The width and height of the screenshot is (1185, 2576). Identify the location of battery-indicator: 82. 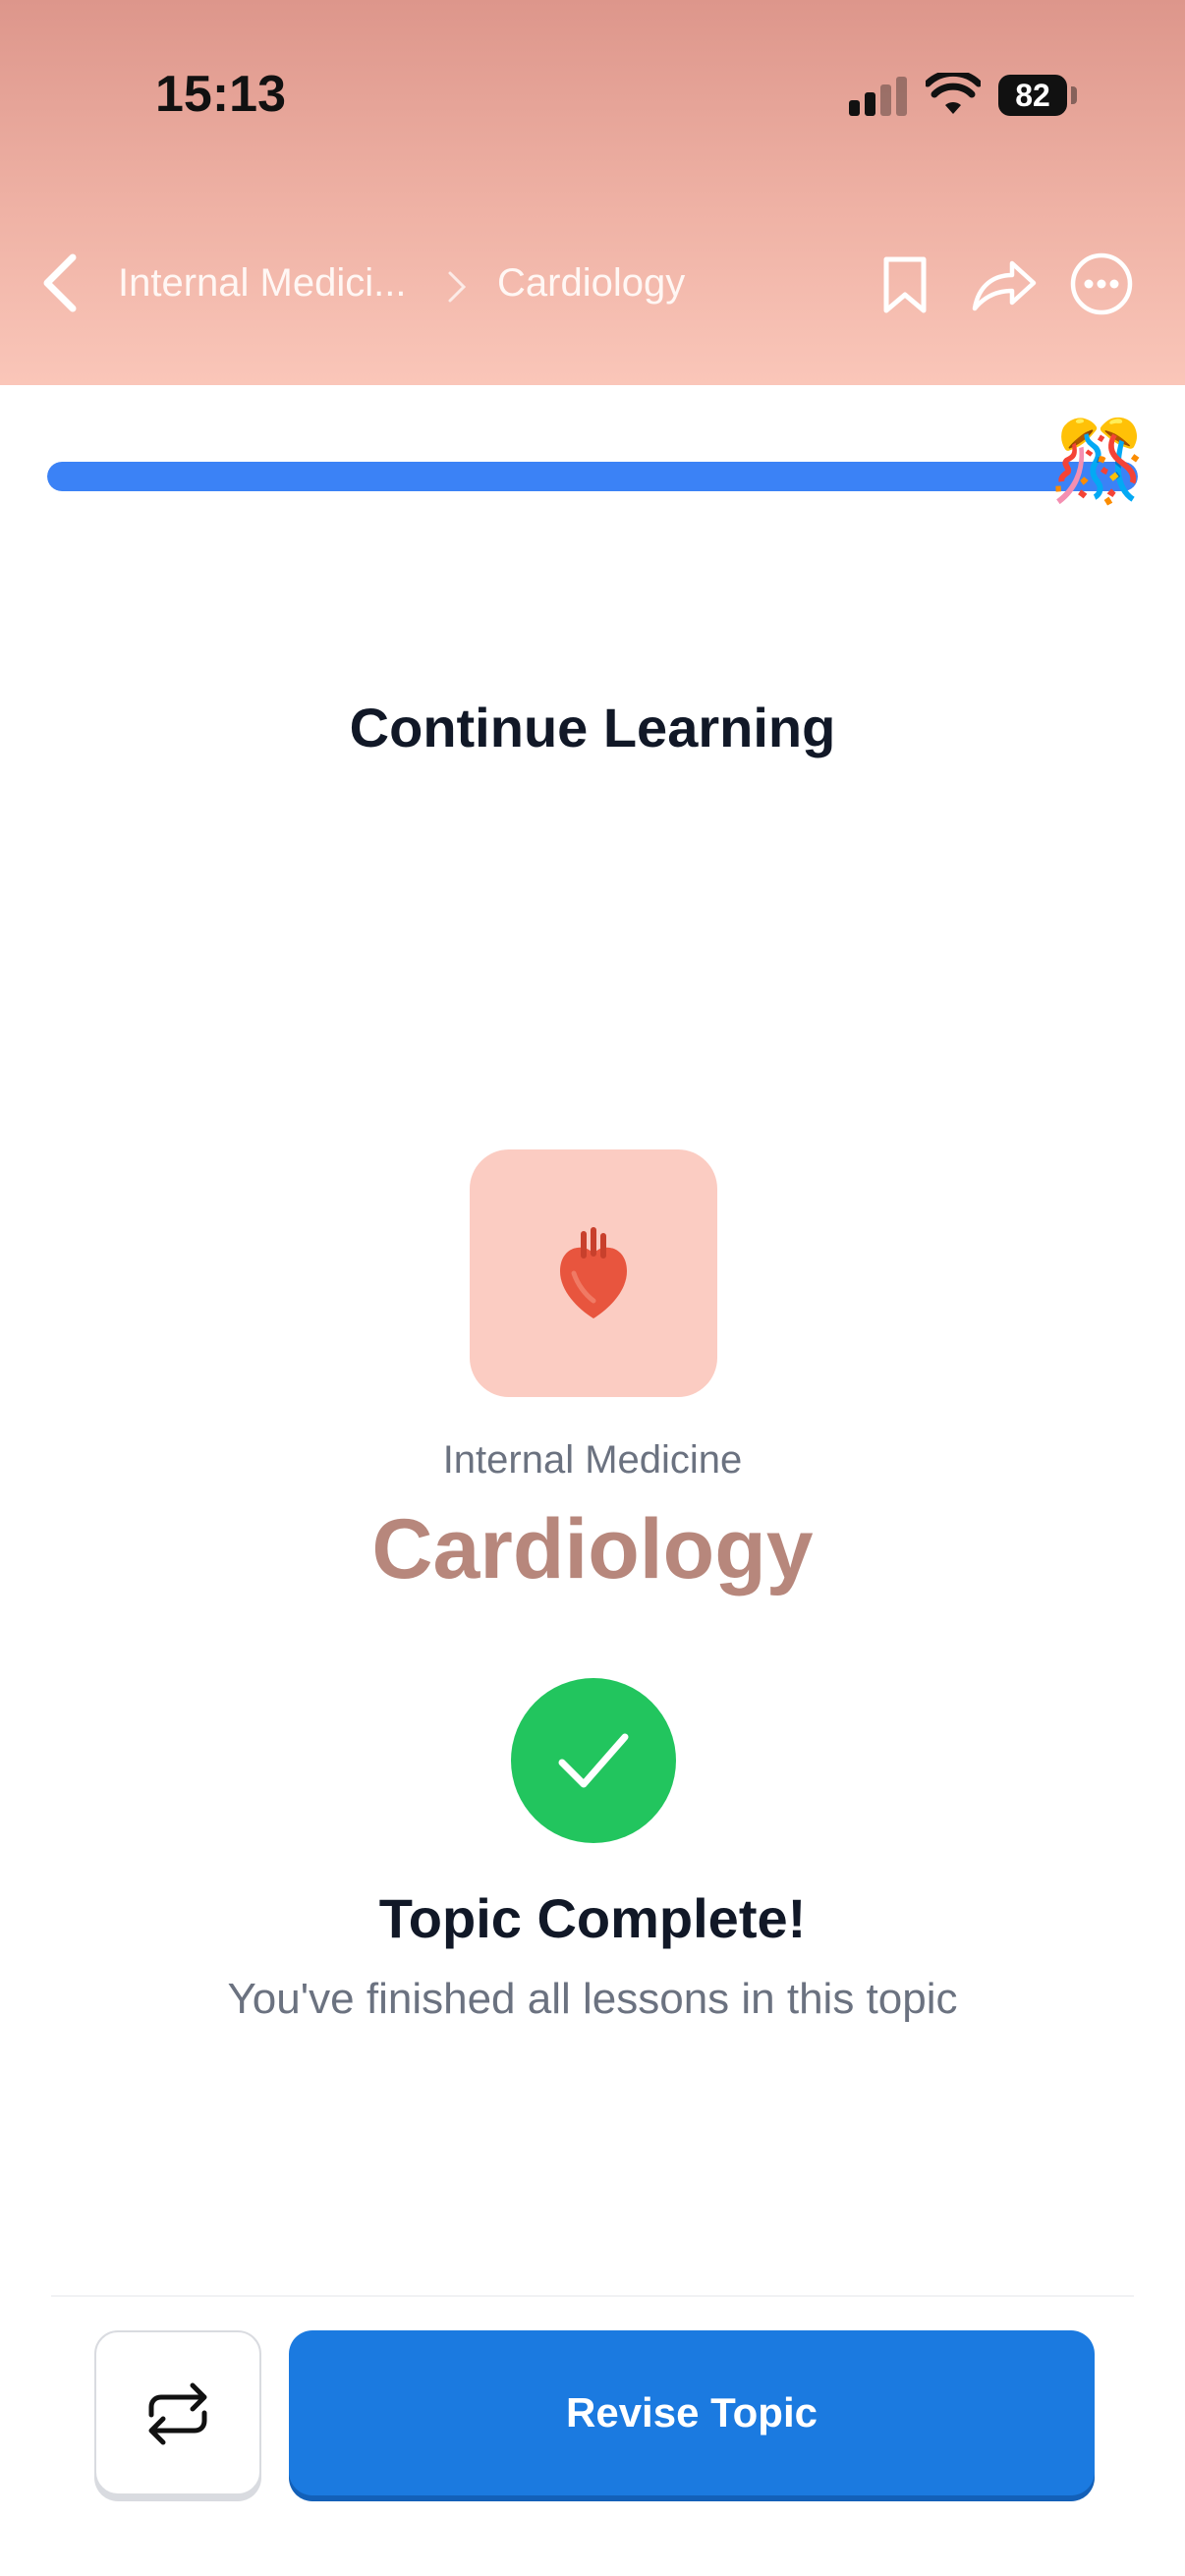
(1033, 95).